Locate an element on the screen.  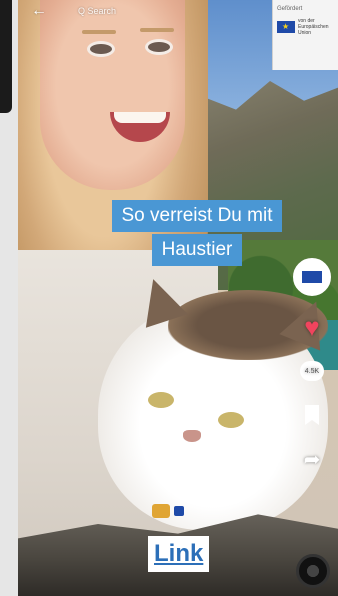
eu-funding-badge: Gefördert von der Europäischen Union is located at coordinates (305, 35).